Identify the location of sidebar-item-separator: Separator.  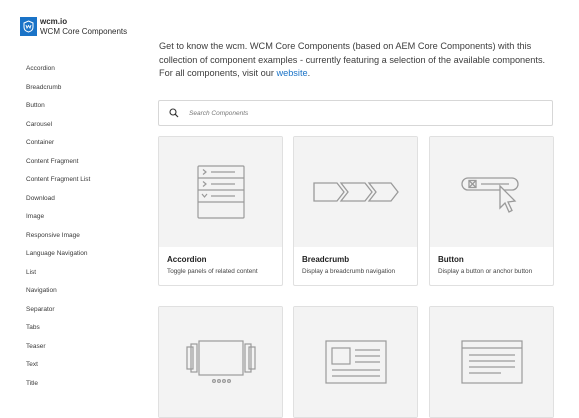
(81, 314).